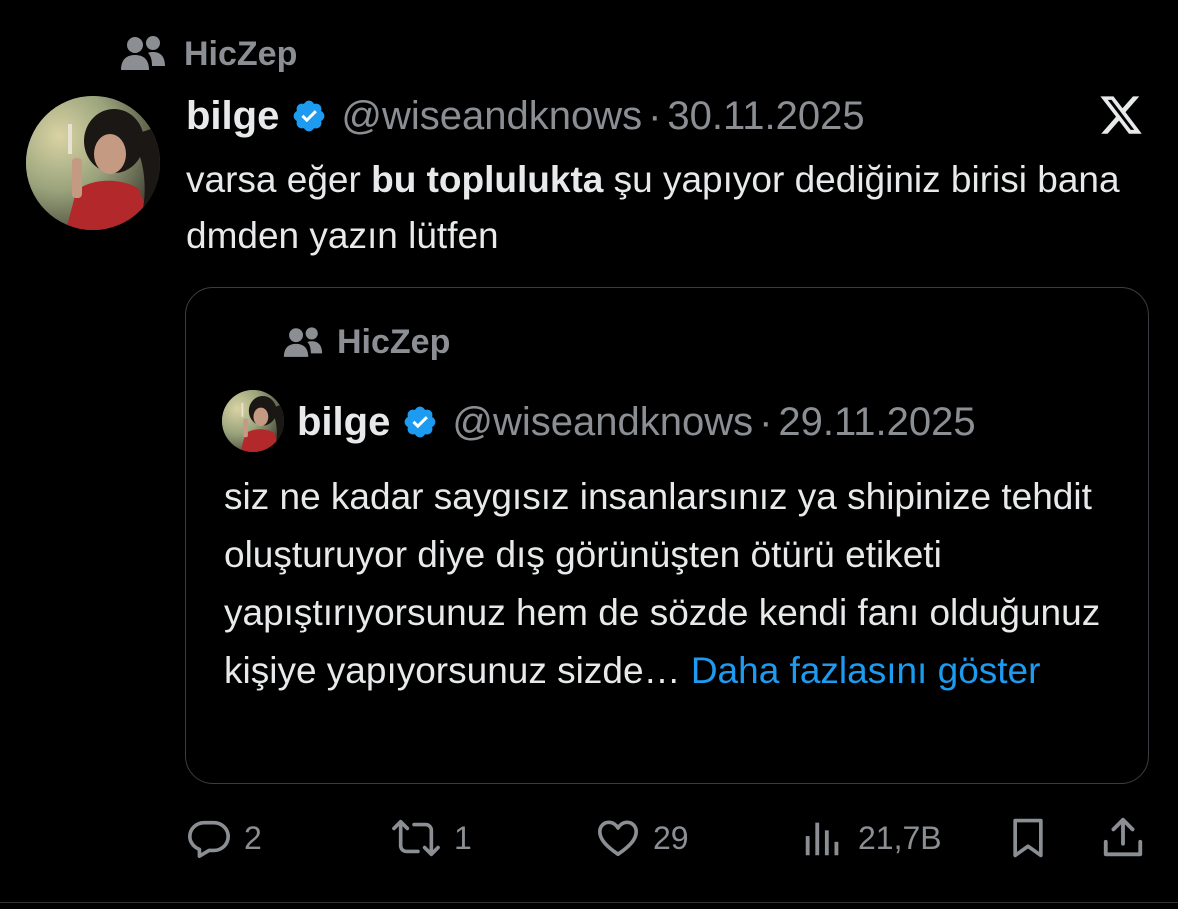  I want to click on tweet-header: bilge @wiseandknows · 30.11.2025, so click(525, 116).